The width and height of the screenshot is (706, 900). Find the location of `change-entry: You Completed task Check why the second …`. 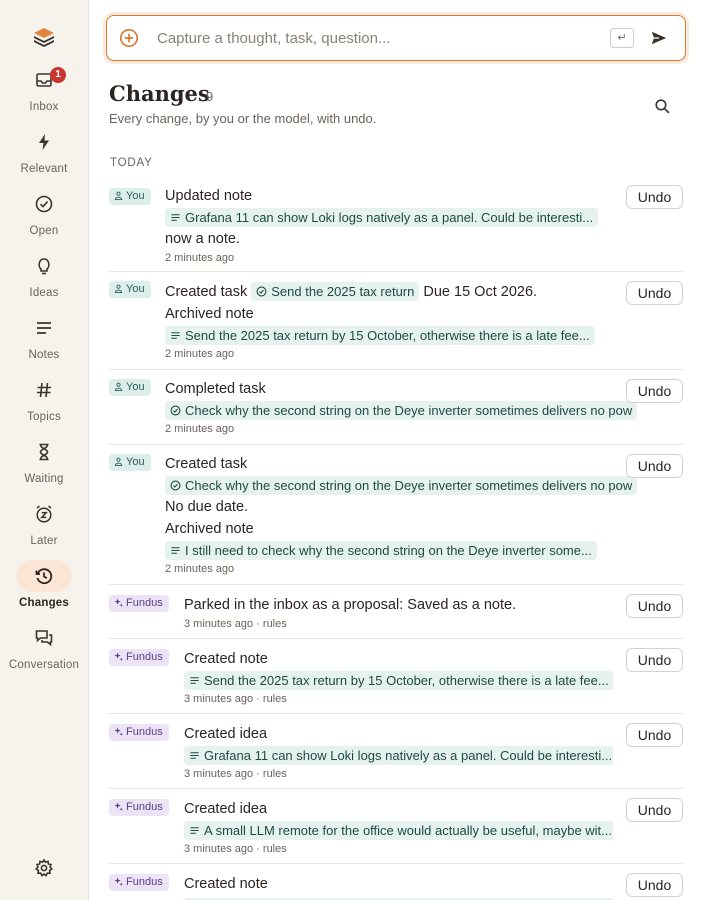

change-entry: You Completed task Check why the second … is located at coordinates (396, 407).